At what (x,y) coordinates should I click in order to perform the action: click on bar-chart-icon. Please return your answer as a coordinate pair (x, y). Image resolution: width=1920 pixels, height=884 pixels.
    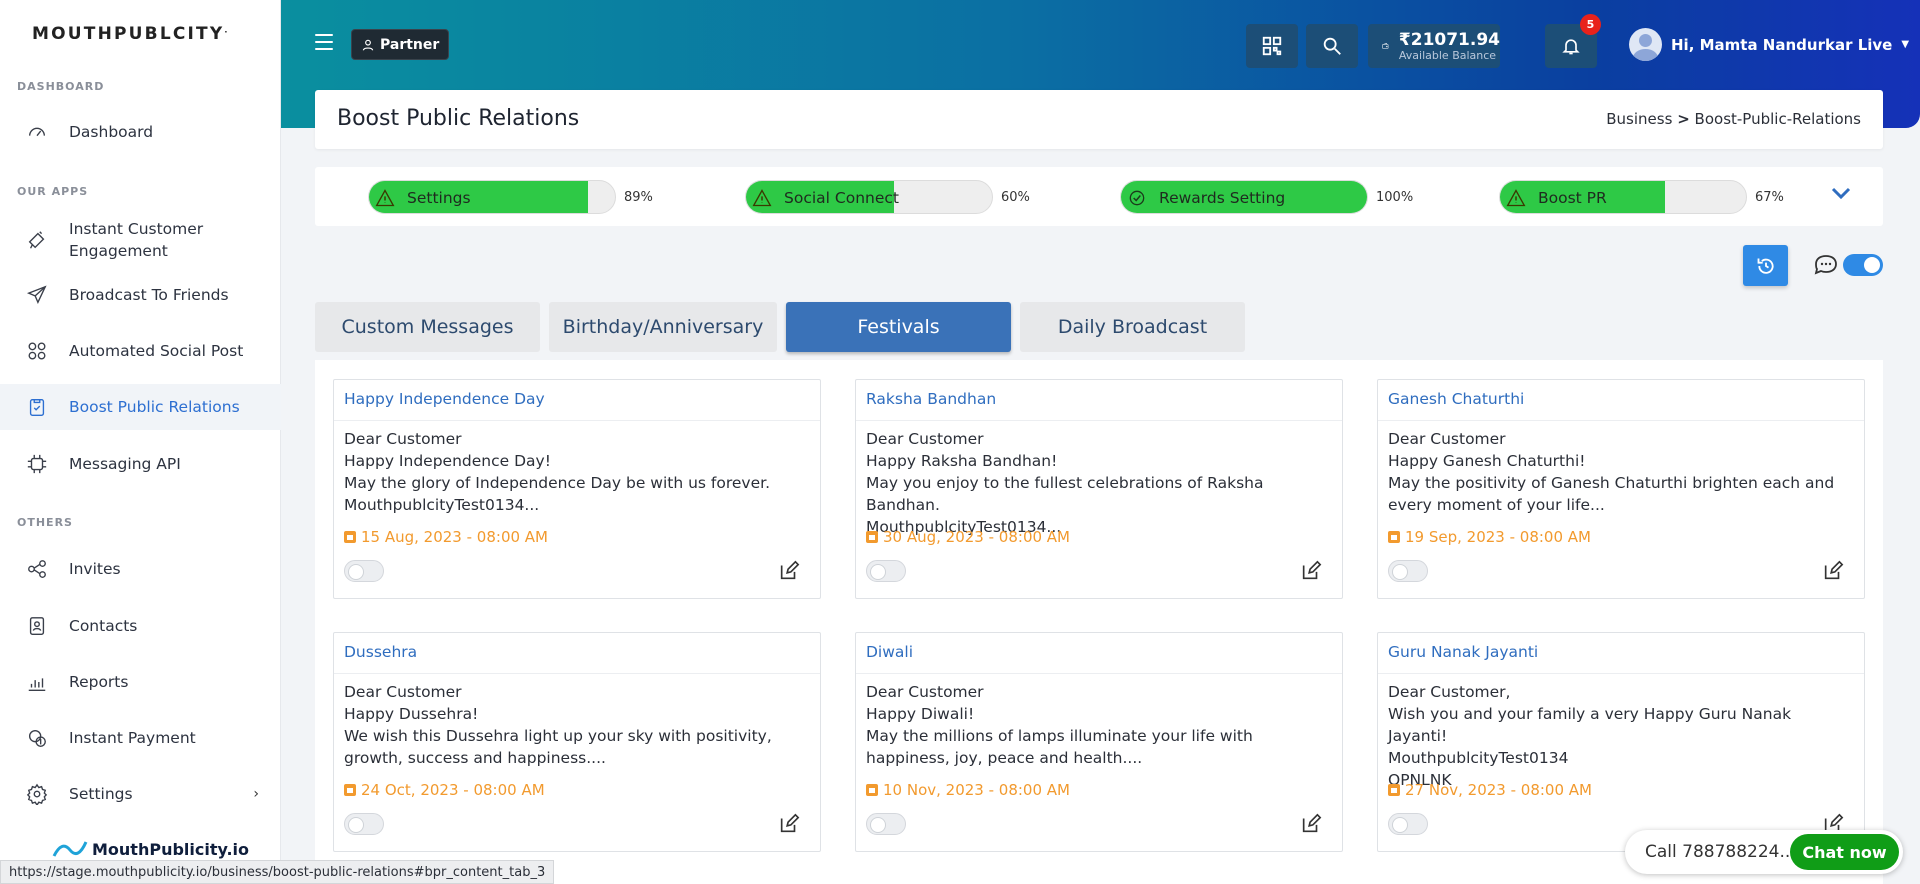
    Looking at the image, I should click on (37, 682).